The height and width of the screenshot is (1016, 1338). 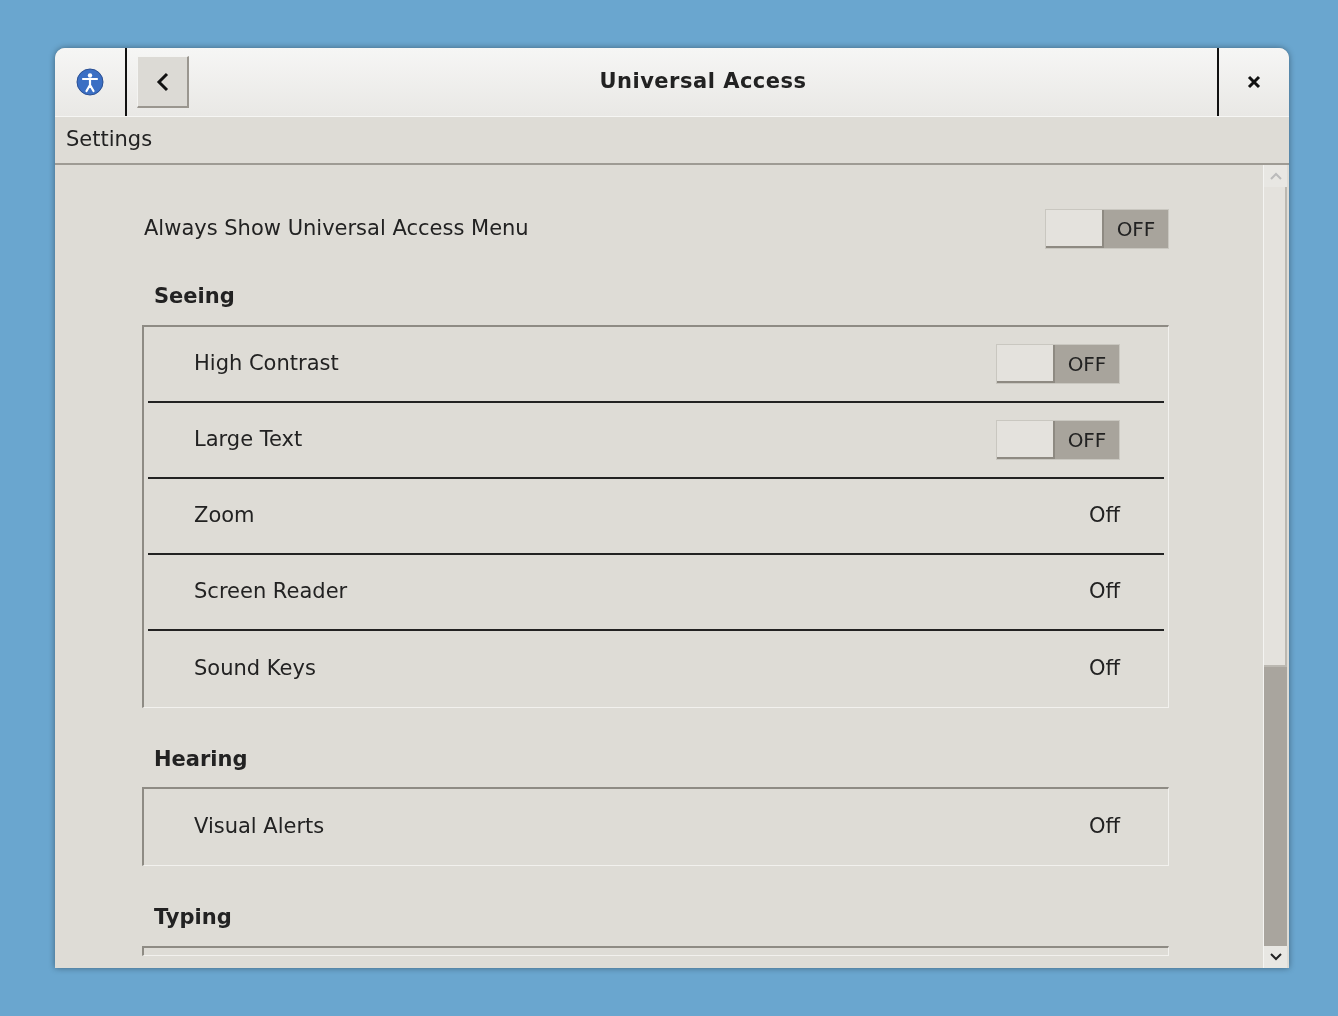 I want to click on chevron-up-icon, so click(x=1275, y=176).